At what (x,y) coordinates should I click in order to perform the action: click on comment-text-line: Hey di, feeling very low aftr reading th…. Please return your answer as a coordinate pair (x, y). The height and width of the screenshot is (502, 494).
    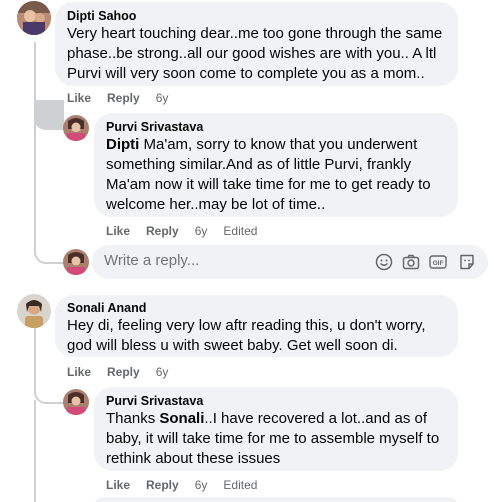
    Looking at the image, I should click on (246, 325).